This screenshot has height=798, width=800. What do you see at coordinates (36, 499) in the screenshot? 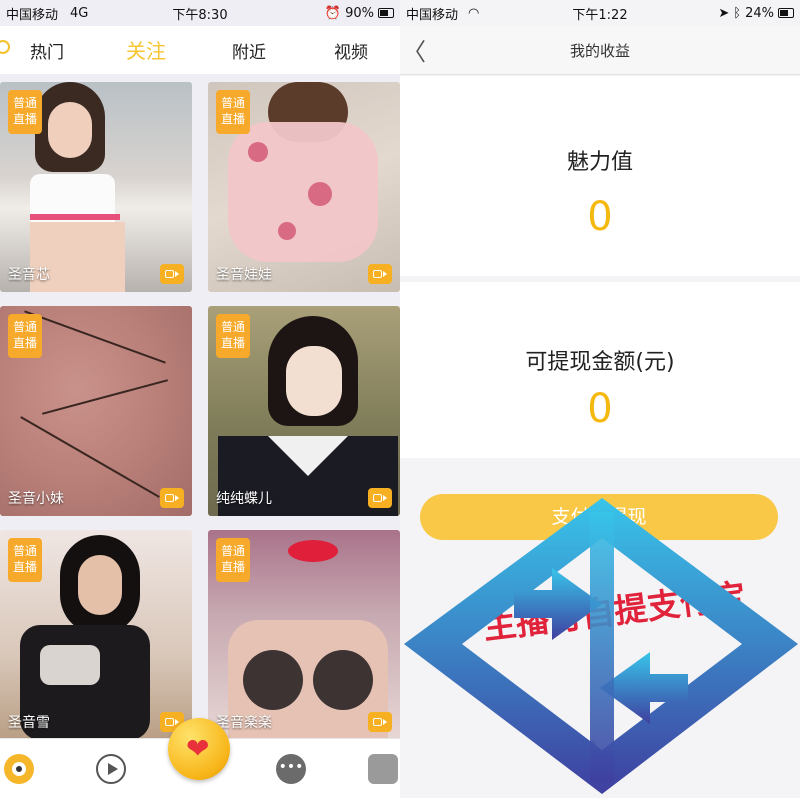
I see `streamer-name: 圣音小妹` at bounding box center [36, 499].